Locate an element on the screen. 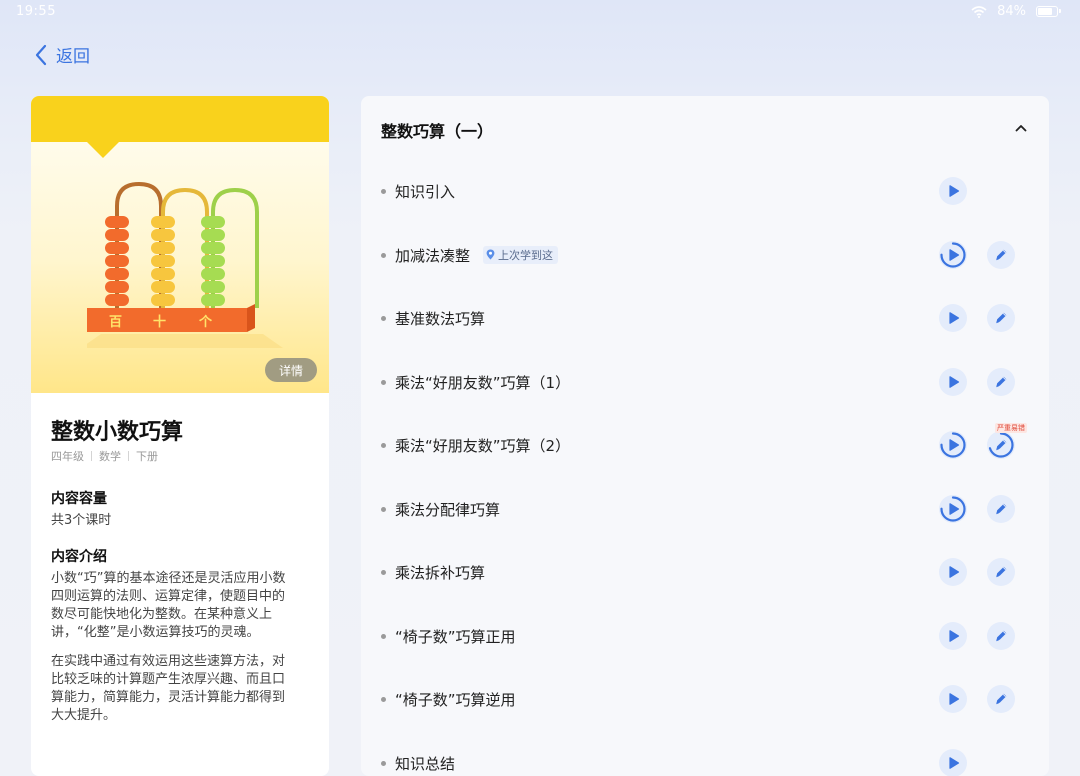 The height and width of the screenshot is (776, 1080). course-tags: 四年级 数学 下册 is located at coordinates (104, 456).